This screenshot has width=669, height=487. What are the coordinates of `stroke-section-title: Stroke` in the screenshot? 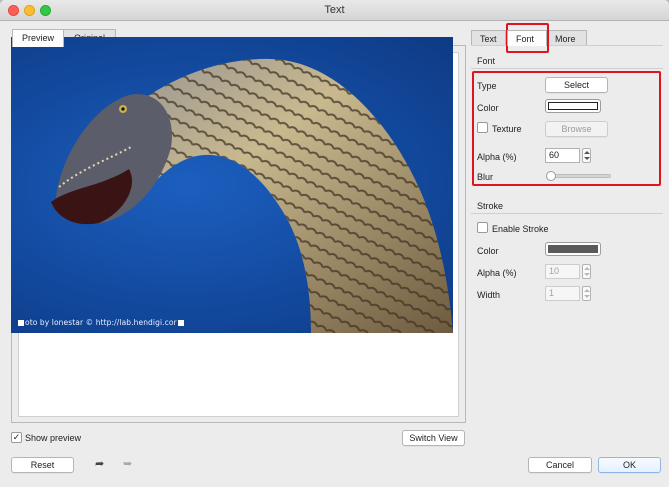 It's located at (490, 206).